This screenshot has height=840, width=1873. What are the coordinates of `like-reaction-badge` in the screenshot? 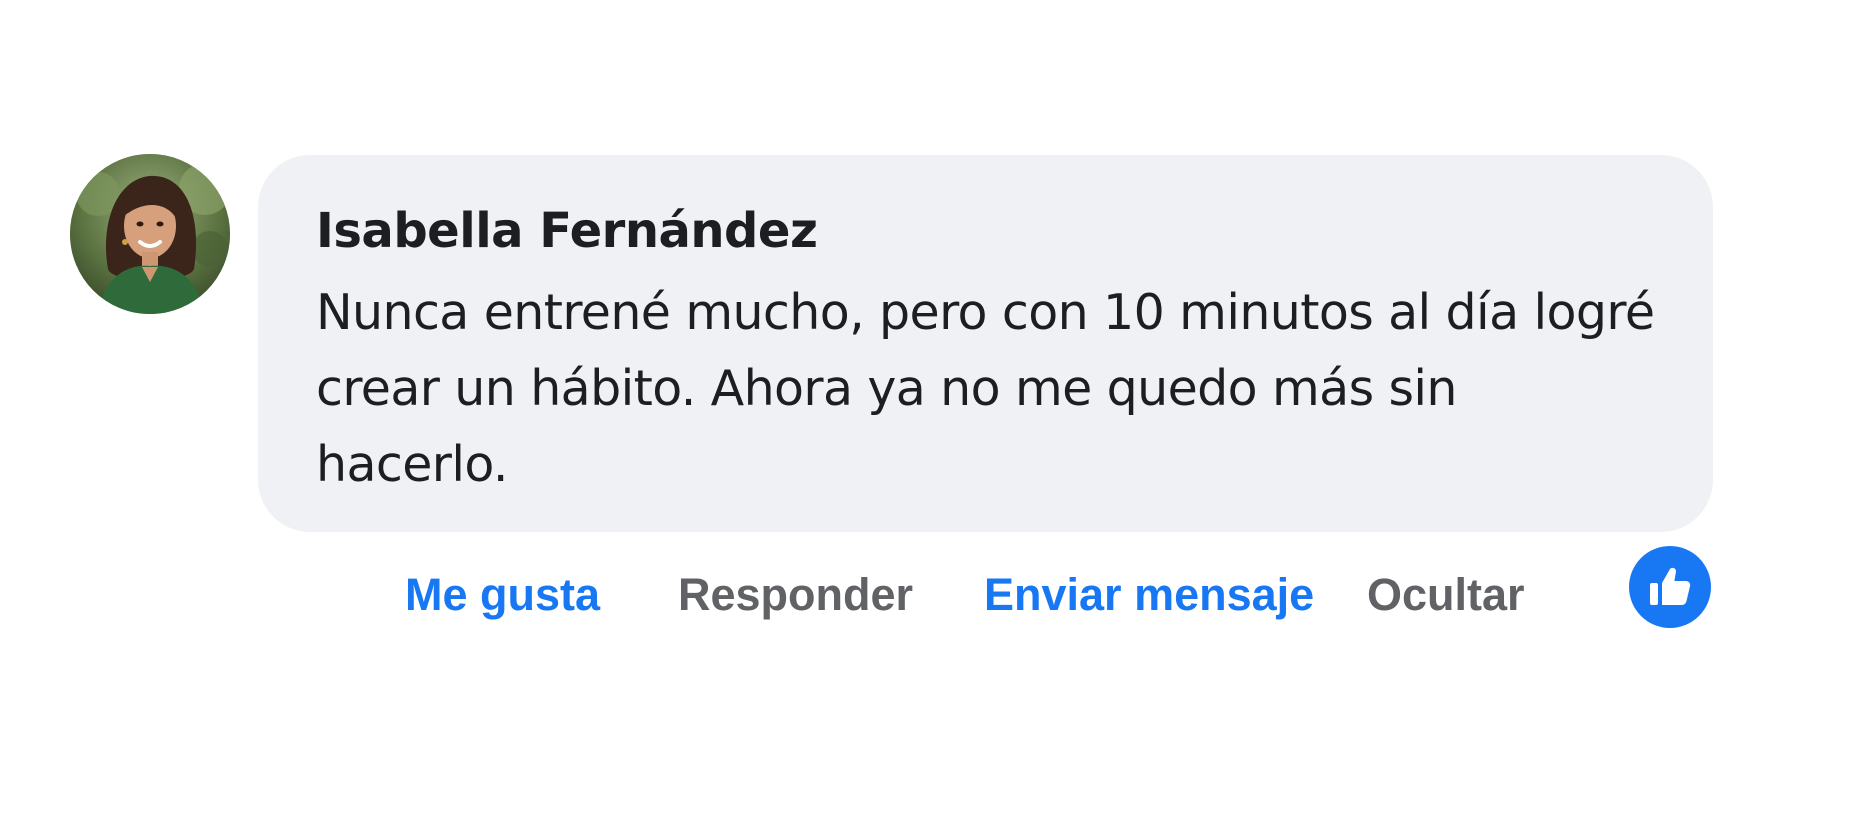 It's located at (1670, 587).